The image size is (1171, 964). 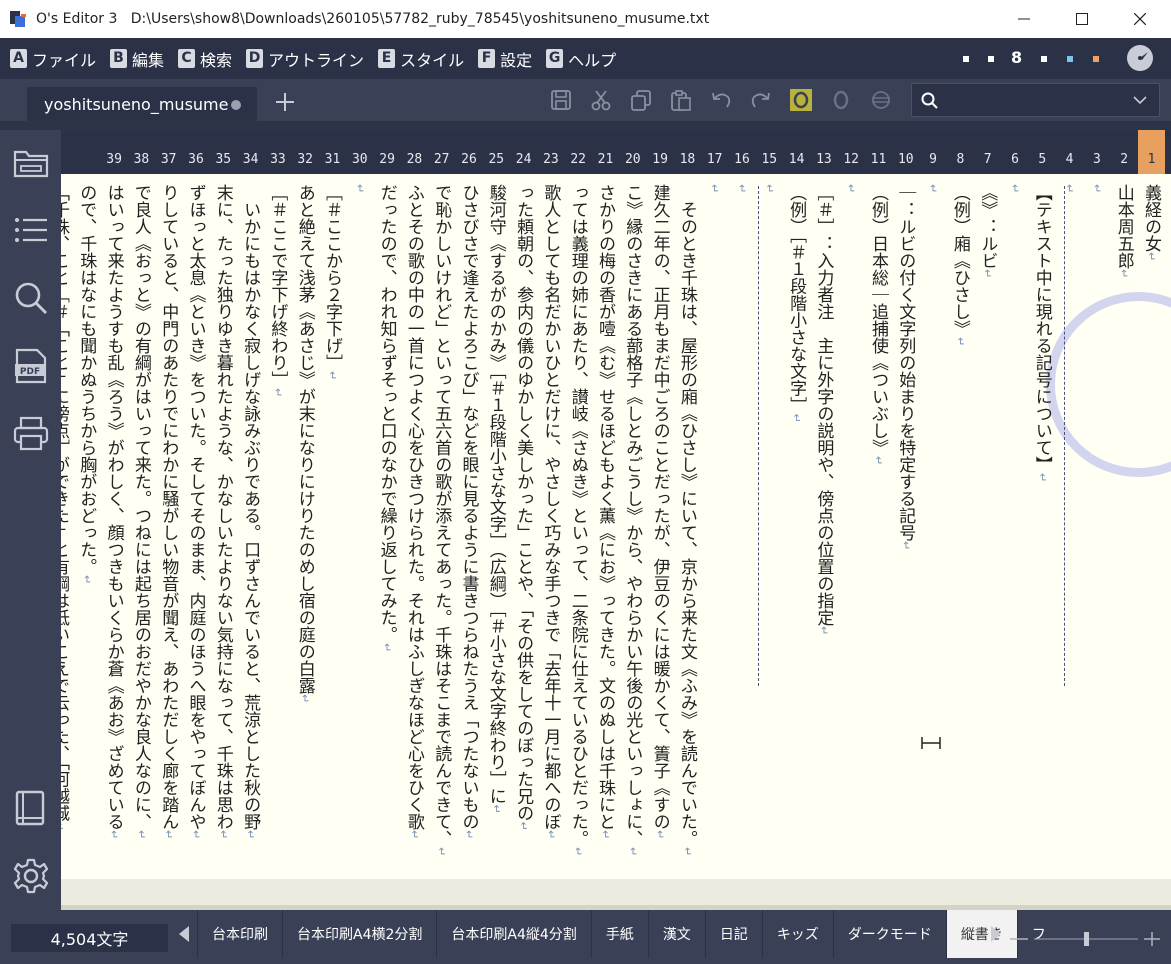 What do you see at coordinates (881, 100) in the screenshot?
I see `strikethrough-icon` at bounding box center [881, 100].